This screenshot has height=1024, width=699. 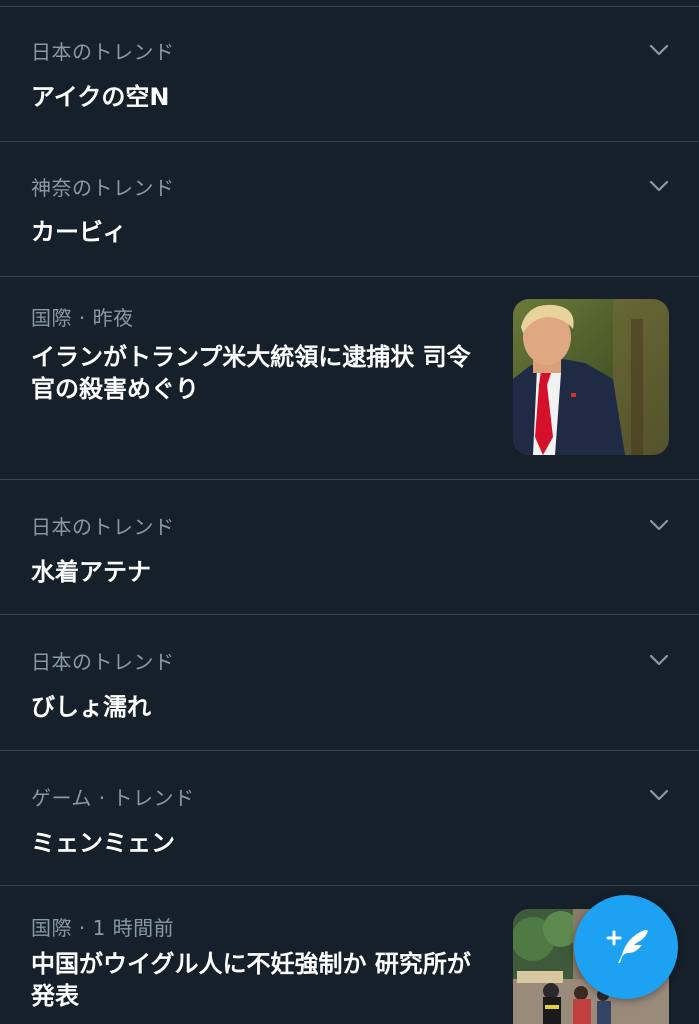 I want to click on portrait-photo-icon, so click(x=591, y=377).